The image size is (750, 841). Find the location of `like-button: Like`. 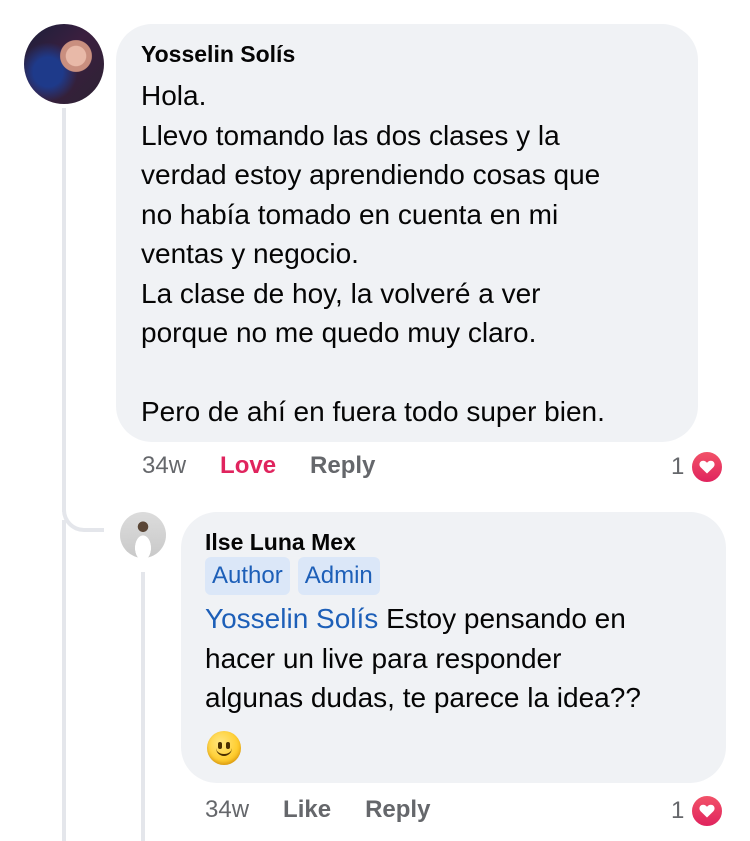

like-button: Like is located at coordinates (307, 809).